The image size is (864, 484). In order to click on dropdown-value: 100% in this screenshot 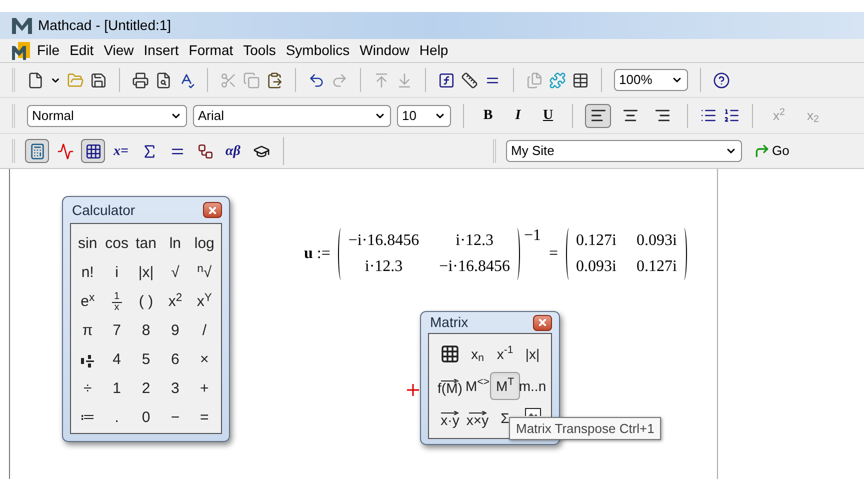, I will do `click(635, 80)`.